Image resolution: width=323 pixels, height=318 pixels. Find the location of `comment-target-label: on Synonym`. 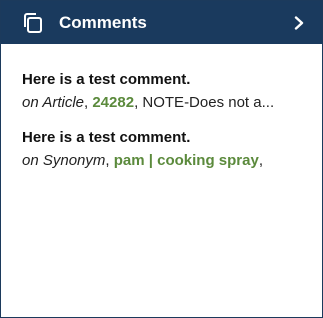

comment-target-label: on Synonym is located at coordinates (63, 160).